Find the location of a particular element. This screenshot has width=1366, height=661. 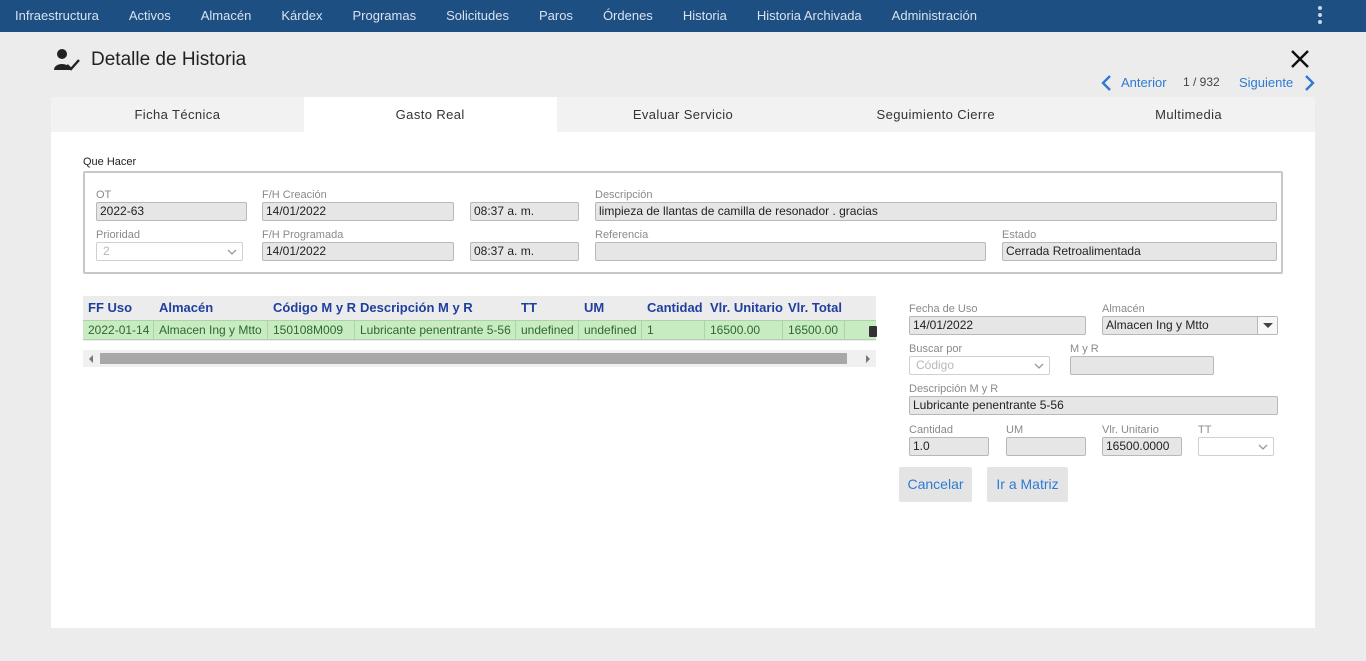

fh-creacion-date-field: 14/01/2022 is located at coordinates (358, 211).